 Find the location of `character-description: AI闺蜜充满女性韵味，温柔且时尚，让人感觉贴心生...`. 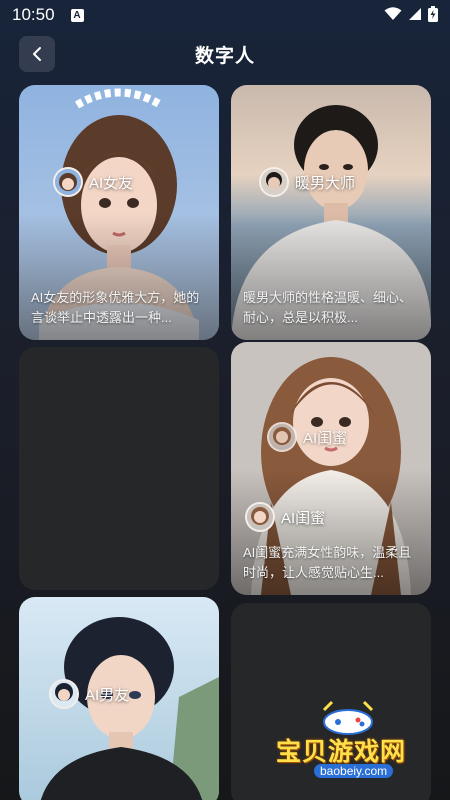

character-description: AI闺蜜充满女性韵味，温柔且时尚，让人感觉贴心生... is located at coordinates (327, 562).